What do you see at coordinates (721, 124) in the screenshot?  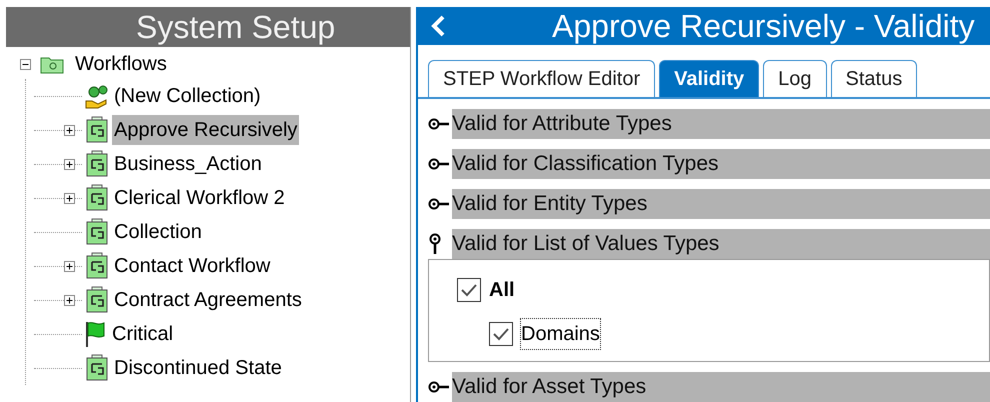 I see `section-header: Valid for Attribute Types` at bounding box center [721, 124].